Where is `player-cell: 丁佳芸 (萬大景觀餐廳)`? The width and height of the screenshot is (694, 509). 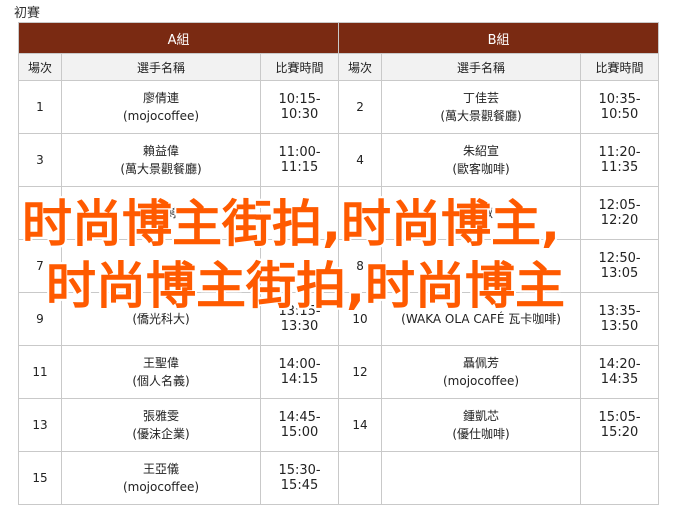
player-cell: 丁佳芸 (萬大景觀餐廳) is located at coordinates (481, 107).